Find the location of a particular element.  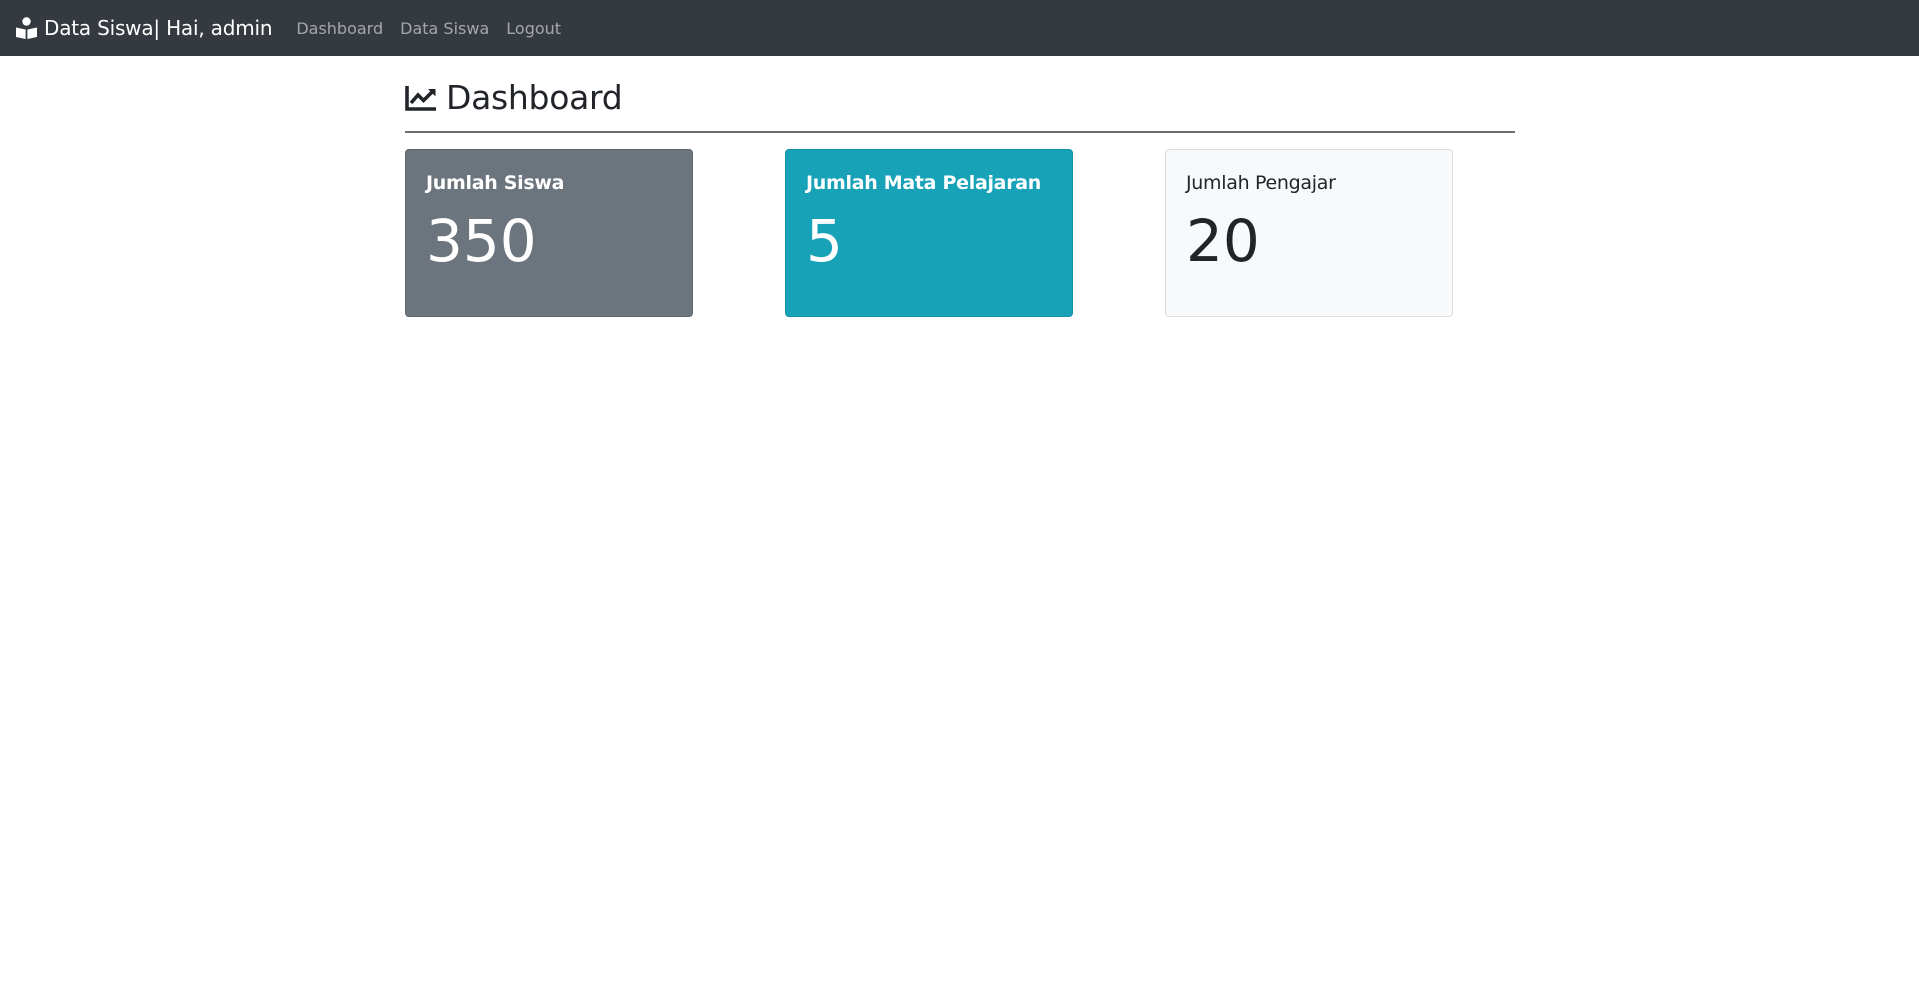

chart-line-icon is located at coordinates (421, 98).